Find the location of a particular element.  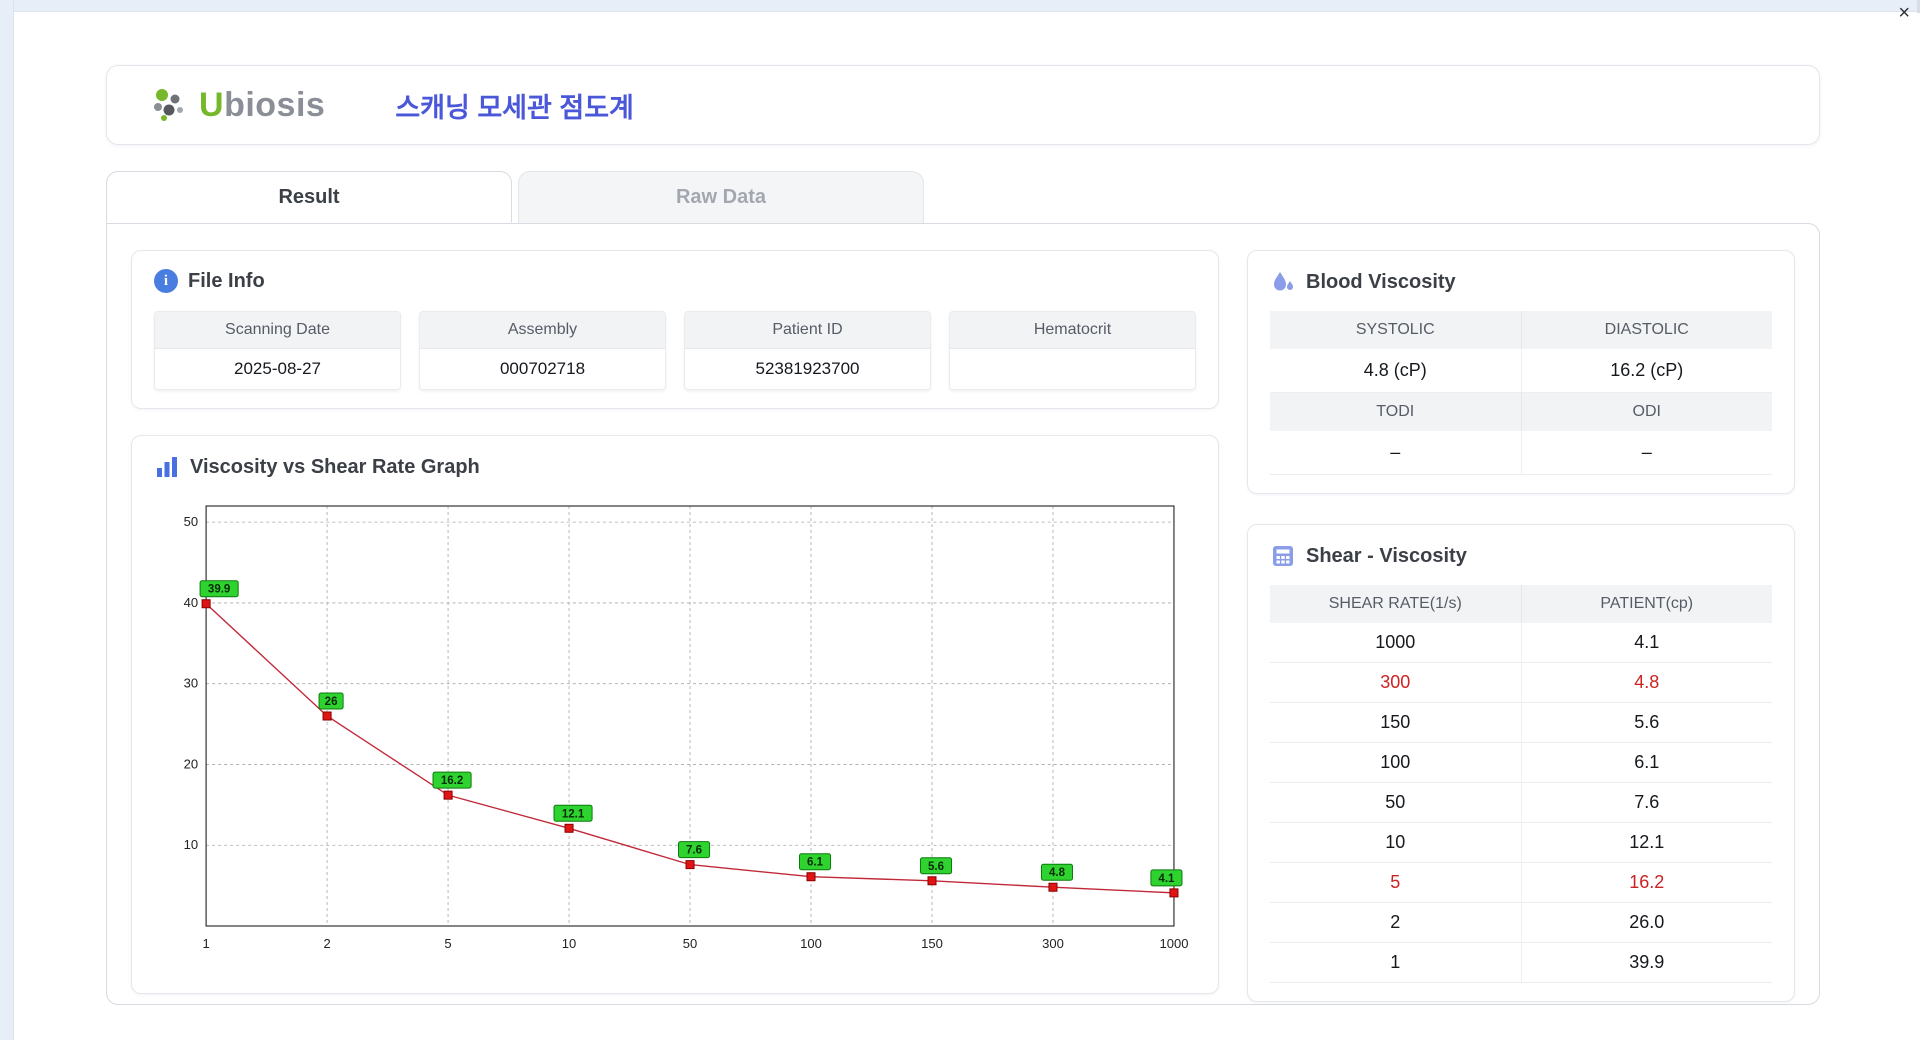

svg-text: 100 is located at coordinates (811, 943).